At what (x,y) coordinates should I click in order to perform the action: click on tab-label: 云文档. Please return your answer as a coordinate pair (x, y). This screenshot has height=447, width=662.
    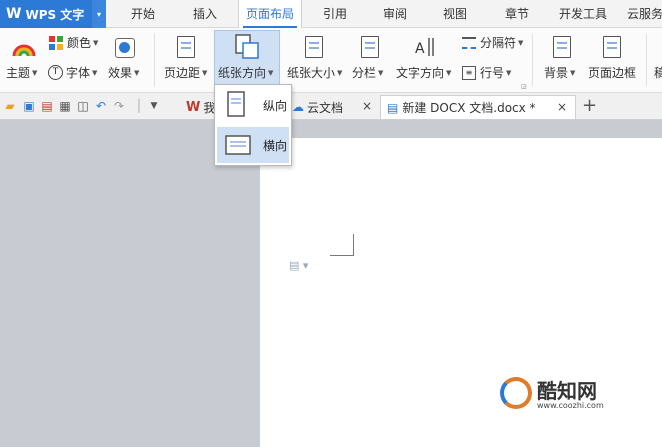
    Looking at the image, I should click on (325, 107).